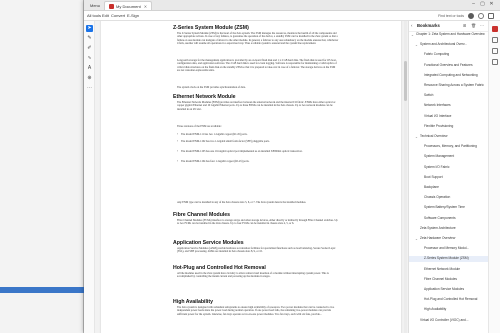 The width and height of the screenshot is (500, 333). I want to click on tab-menu: Menu, so click(95, 5).